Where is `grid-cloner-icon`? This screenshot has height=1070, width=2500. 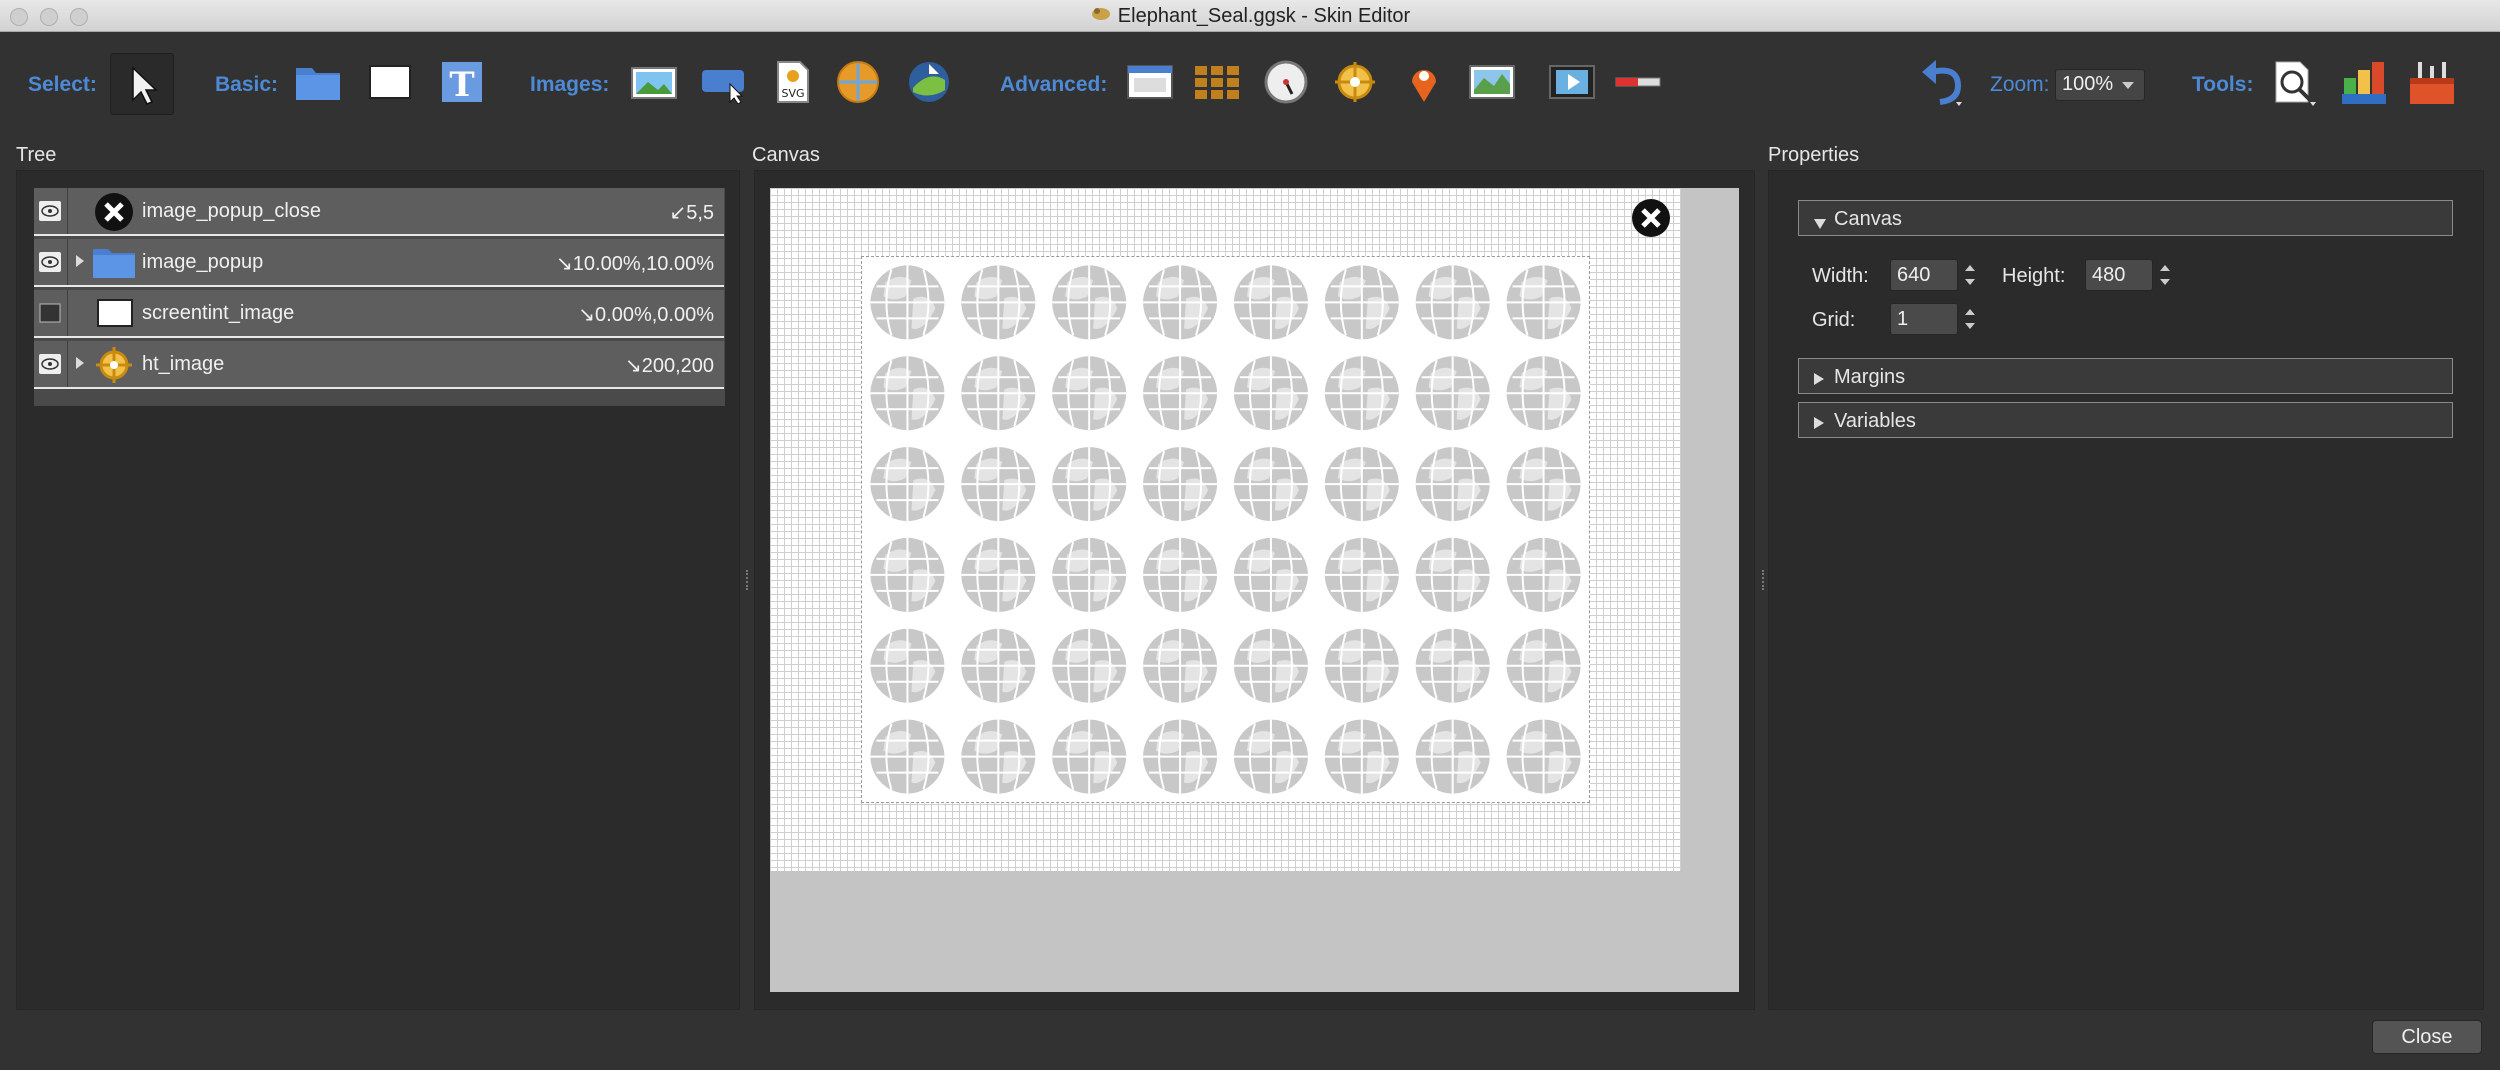 grid-cloner-icon is located at coordinates (1217, 82).